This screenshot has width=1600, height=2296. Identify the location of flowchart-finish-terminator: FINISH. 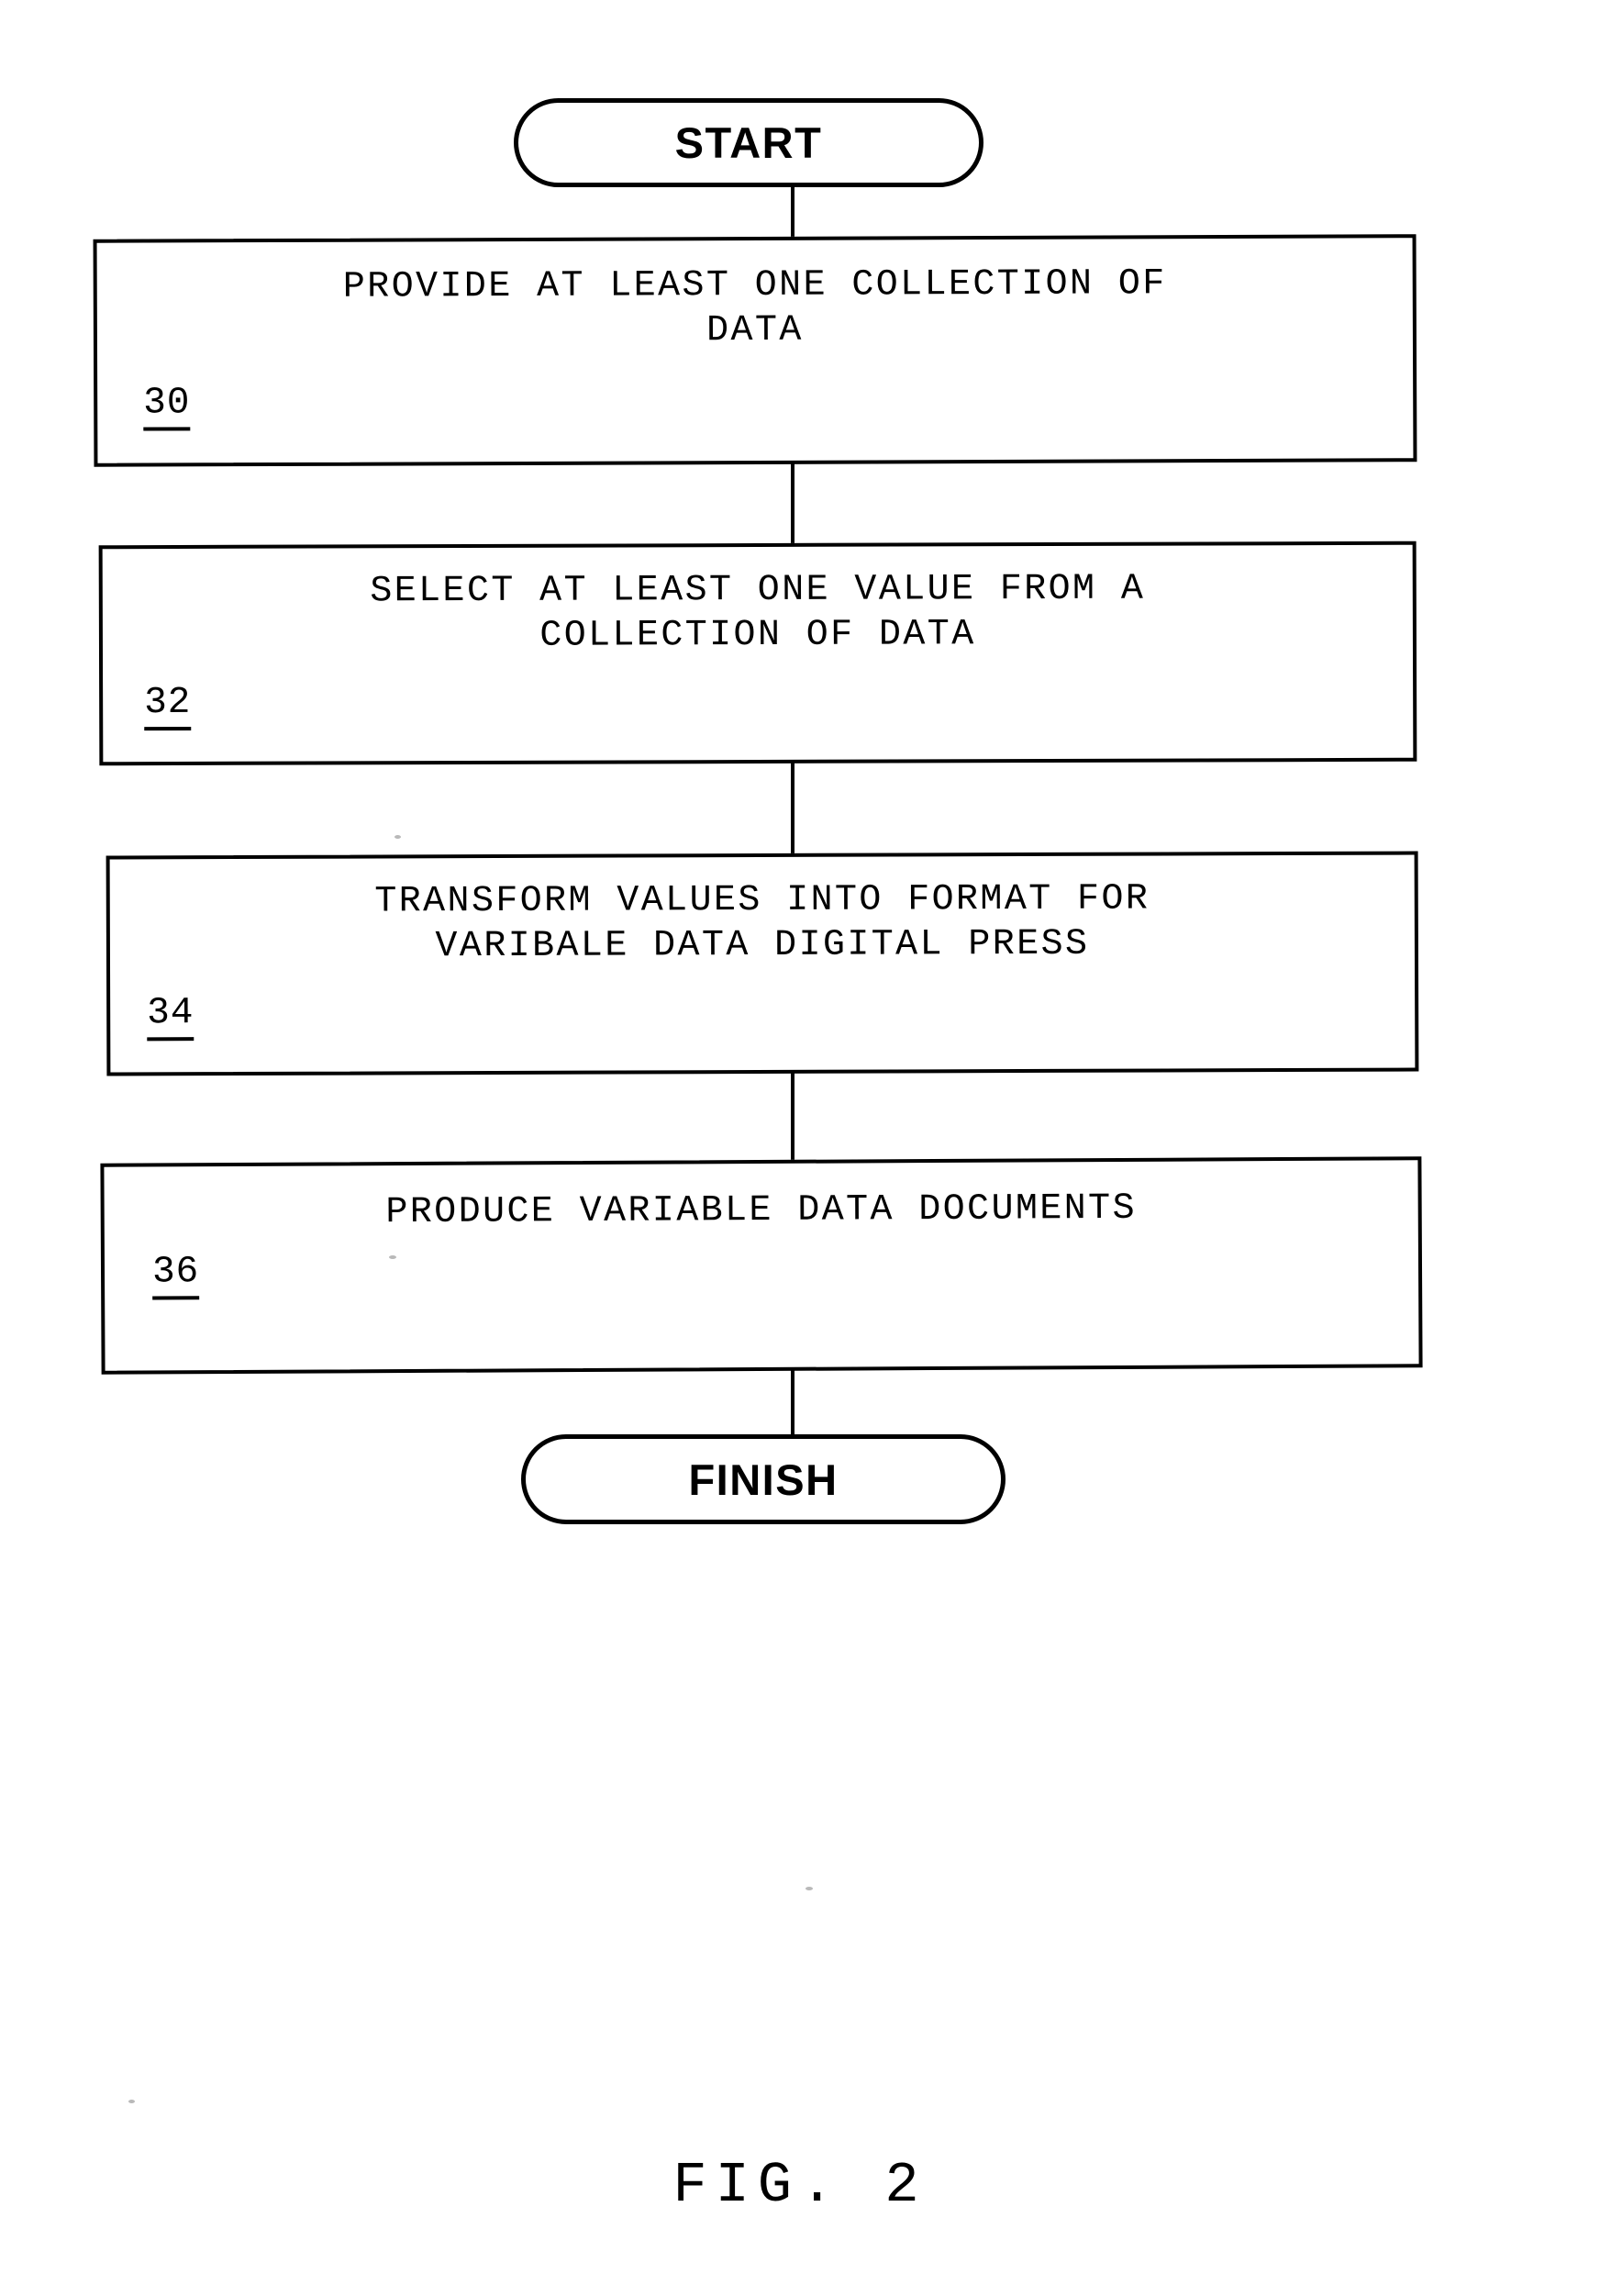
(764, 1479).